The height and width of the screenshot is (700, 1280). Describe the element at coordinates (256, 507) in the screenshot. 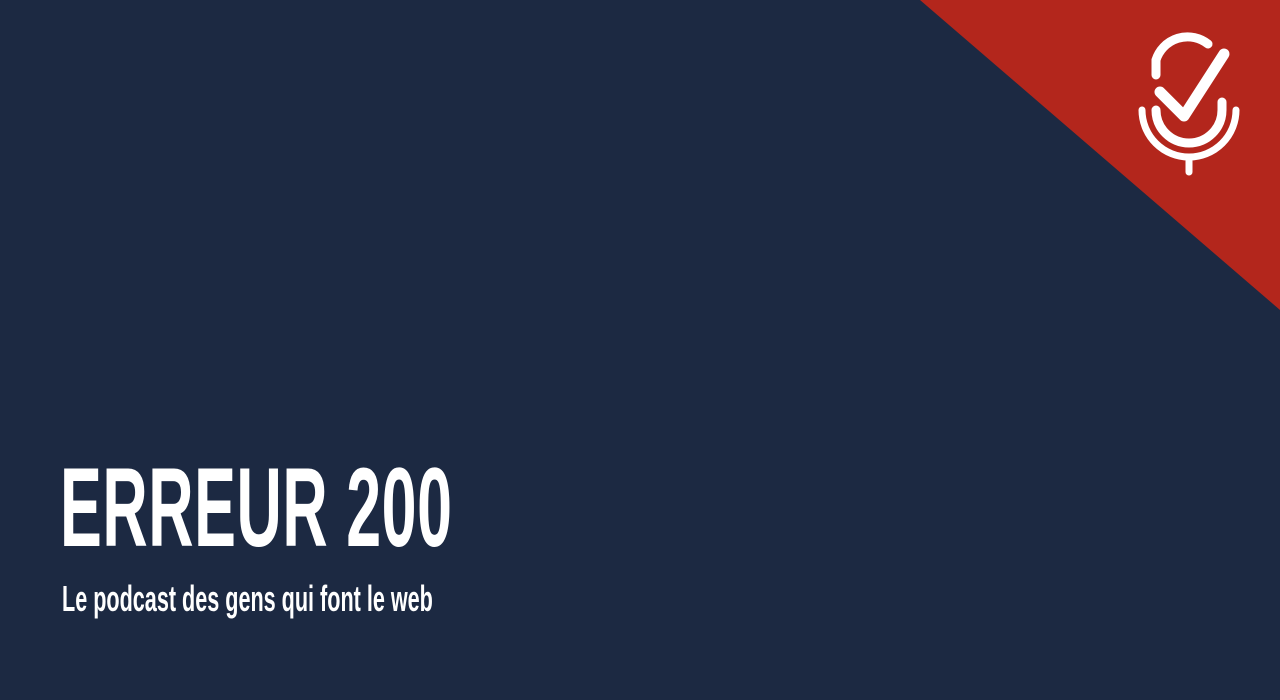

I see `podcast-title: ERREUR 200` at that location.